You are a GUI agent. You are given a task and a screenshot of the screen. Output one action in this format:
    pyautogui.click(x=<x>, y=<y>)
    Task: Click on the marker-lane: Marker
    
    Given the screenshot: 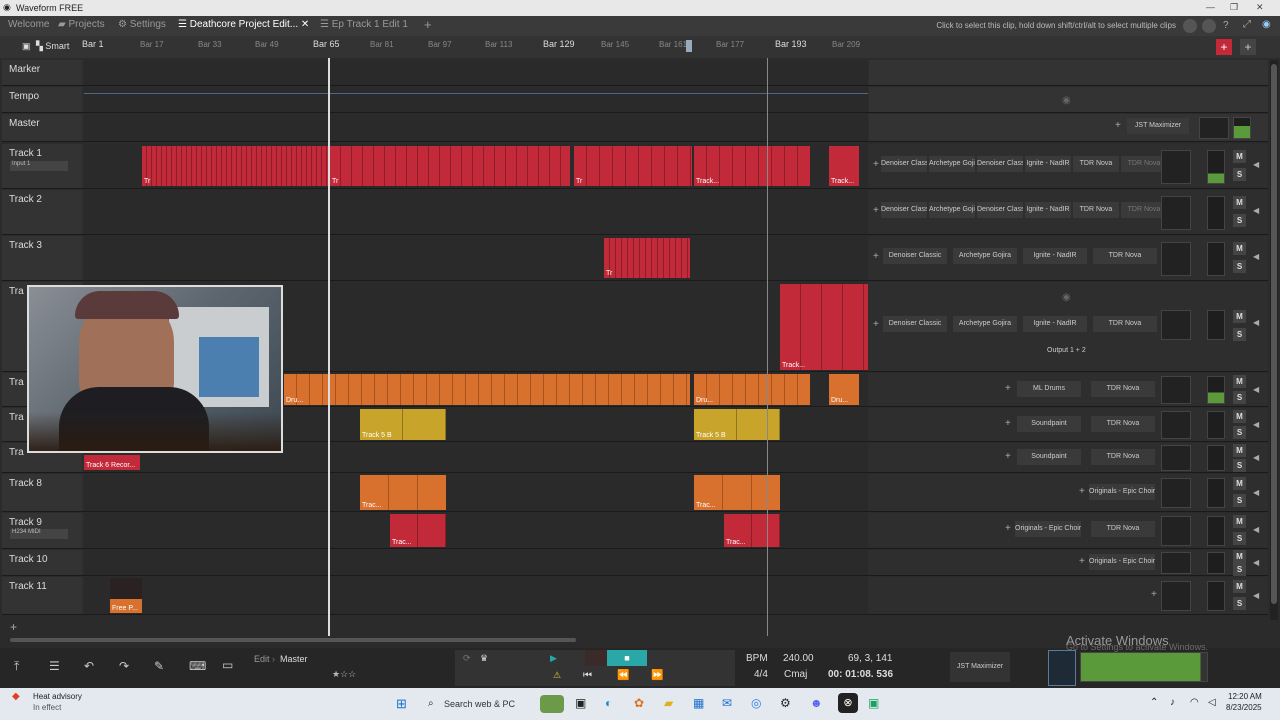 What is the action you would take?
    pyautogui.click(x=635, y=73)
    